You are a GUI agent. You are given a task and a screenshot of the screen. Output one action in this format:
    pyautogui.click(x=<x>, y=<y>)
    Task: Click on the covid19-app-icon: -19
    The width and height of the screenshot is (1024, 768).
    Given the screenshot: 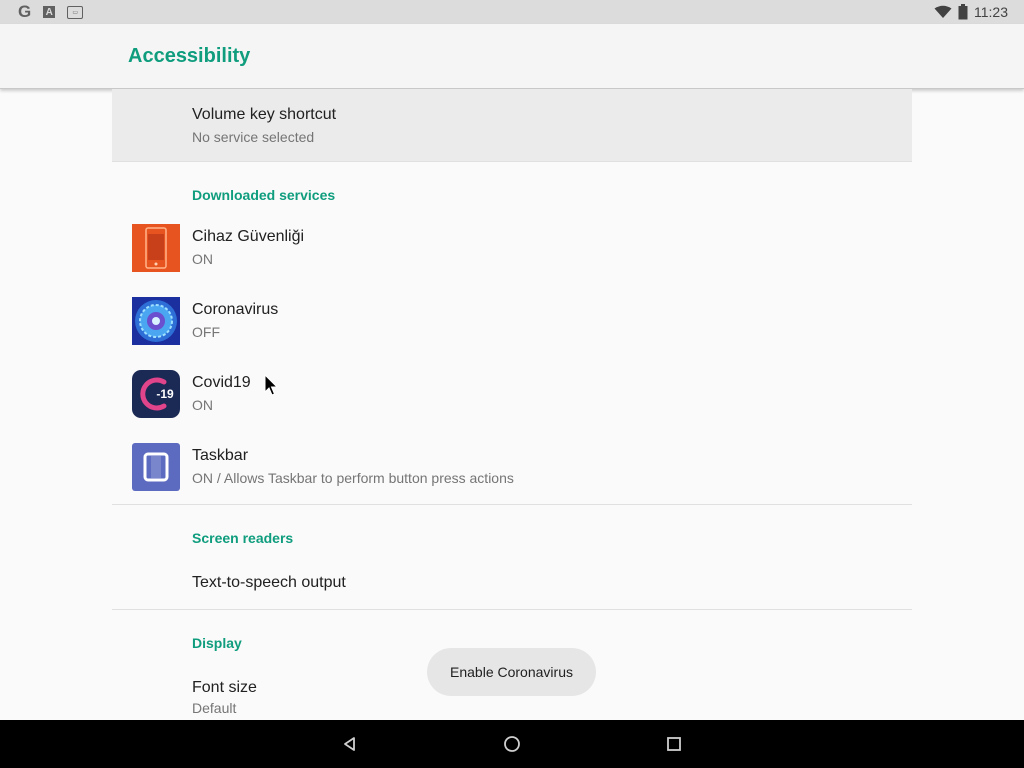 What is the action you would take?
    pyautogui.click(x=156, y=394)
    